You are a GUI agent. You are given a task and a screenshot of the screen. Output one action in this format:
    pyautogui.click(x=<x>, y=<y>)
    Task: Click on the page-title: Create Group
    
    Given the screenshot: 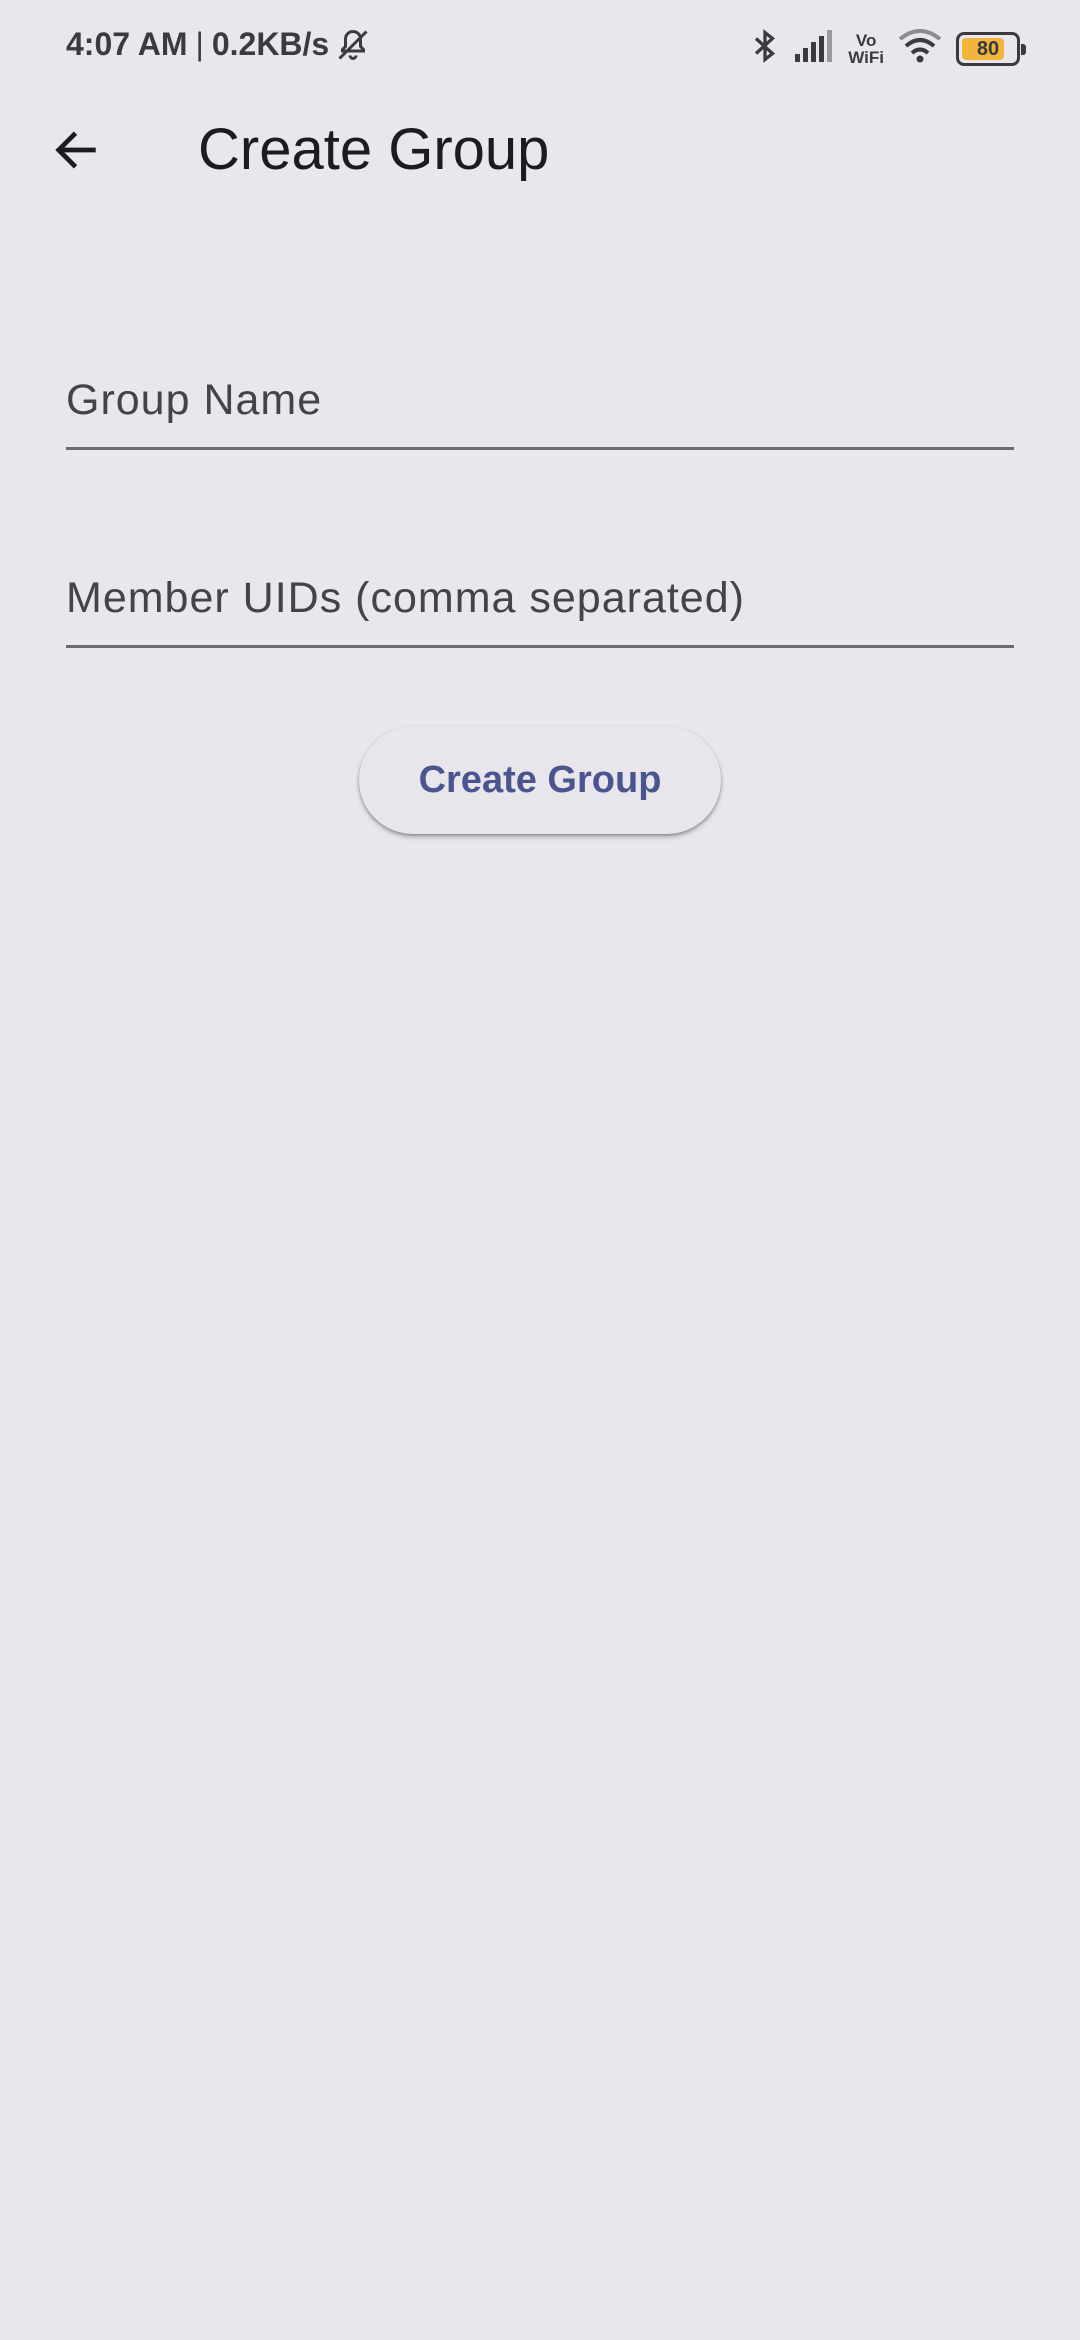 What is the action you would take?
    pyautogui.click(x=374, y=149)
    